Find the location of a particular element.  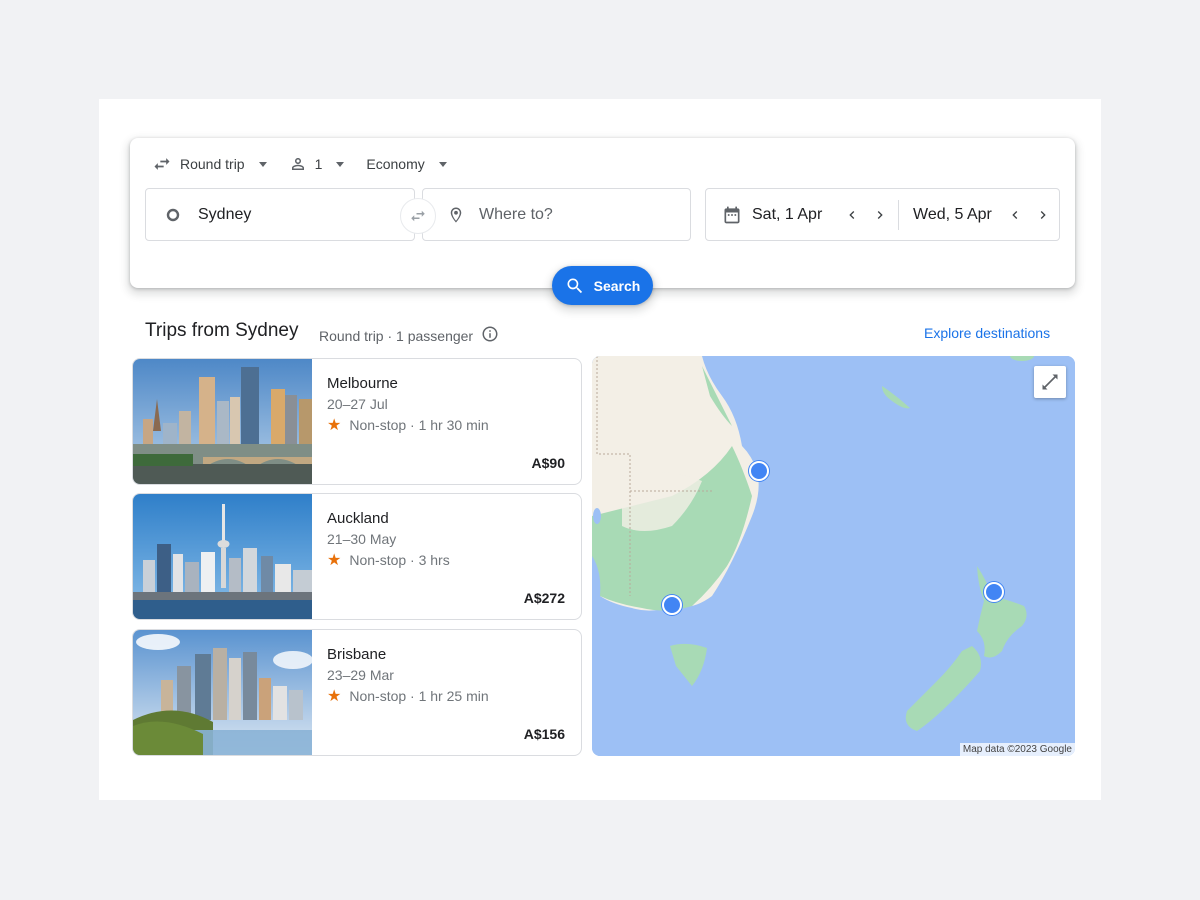

map-pin-melbourne is located at coordinates (672, 605).